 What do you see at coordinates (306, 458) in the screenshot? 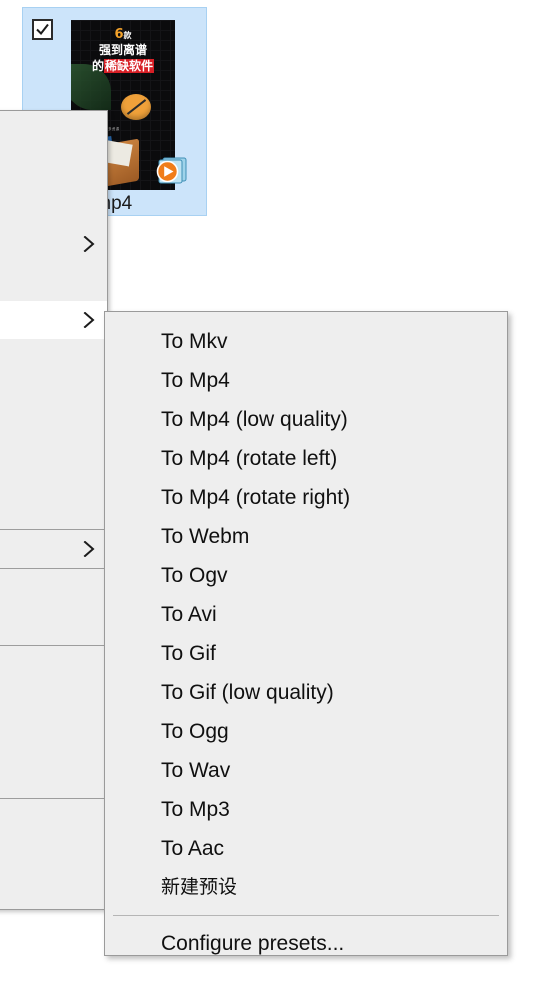
I see `submenu-item: To Mp4 (rotate left)` at bounding box center [306, 458].